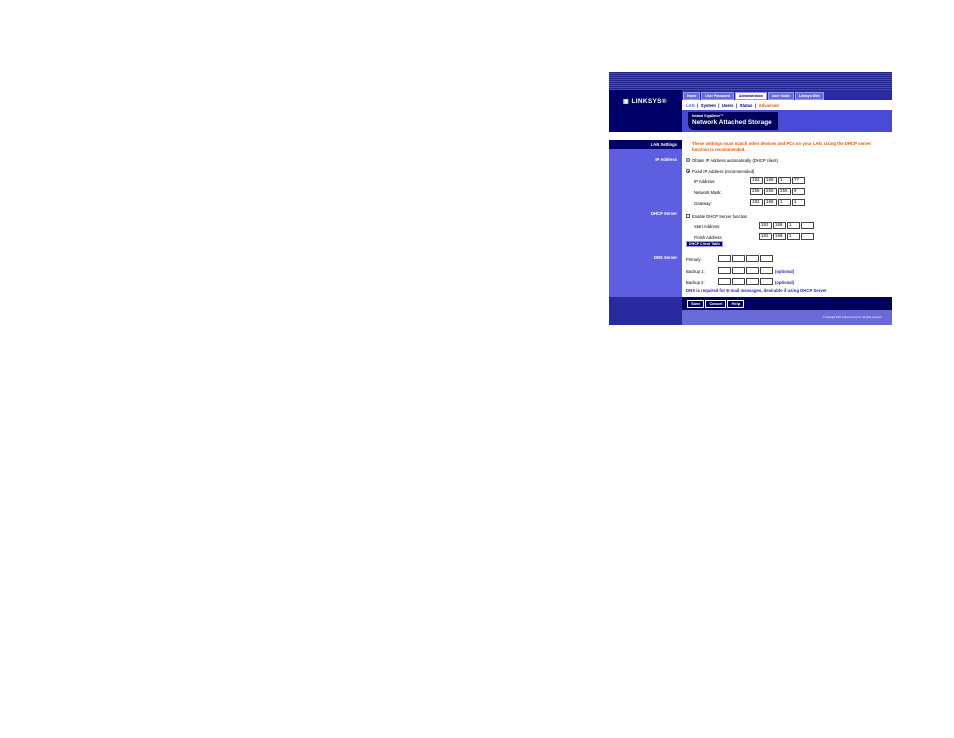 The width and height of the screenshot is (954, 738). Describe the element at coordinates (785, 282) in the screenshot. I see `dns-backup2-optional: (optional)` at that location.